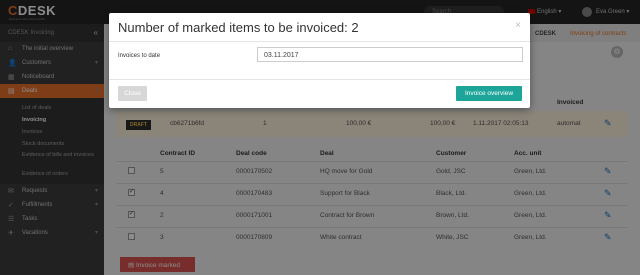 The height and width of the screenshot is (275, 640). What do you see at coordinates (238, 27) in the screenshot?
I see `dialog-title: Number of marked items to be invoiced: 2` at bounding box center [238, 27].